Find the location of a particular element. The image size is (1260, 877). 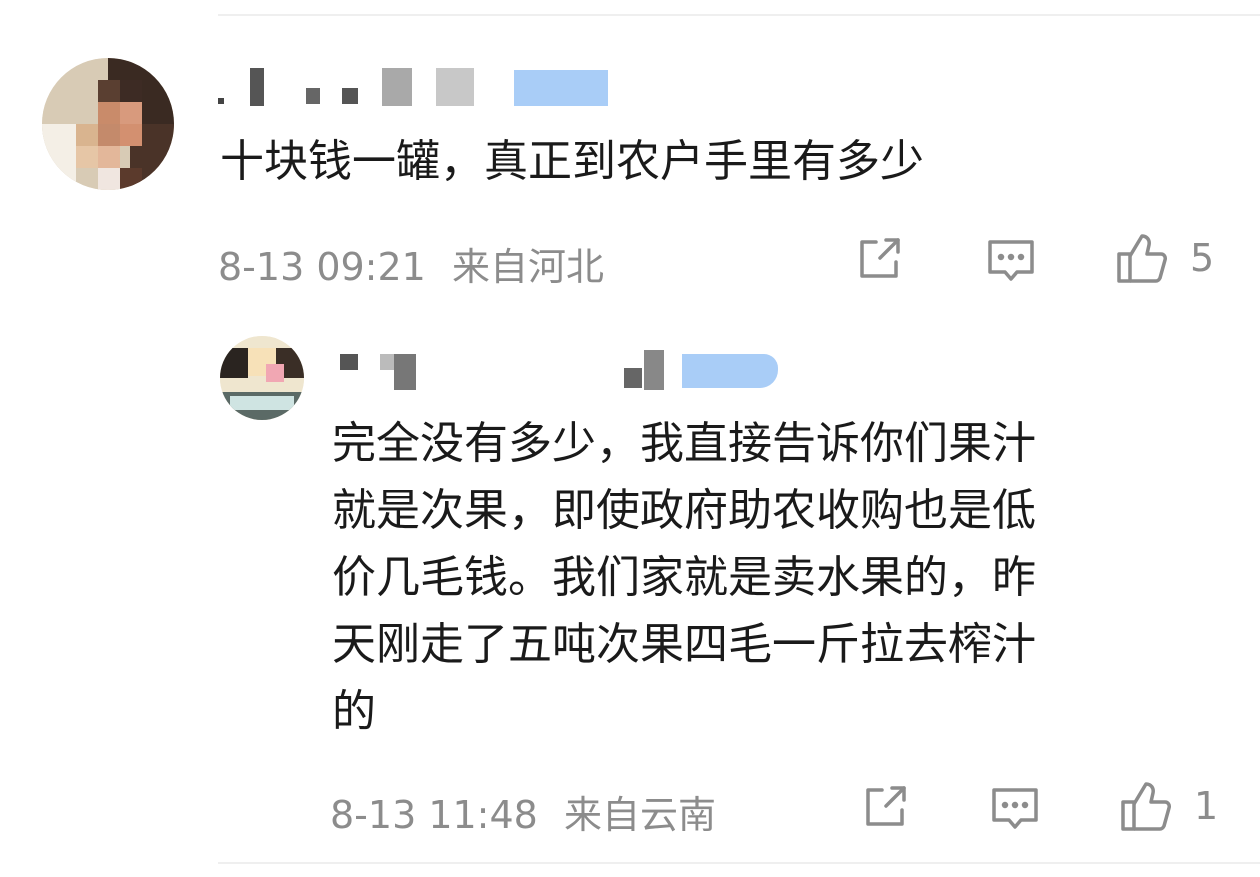

location: 来自河北 is located at coordinates (527, 267).